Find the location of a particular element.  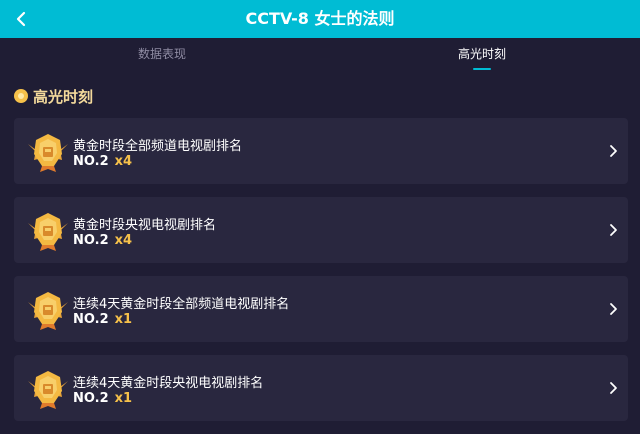

active-tab-indicator is located at coordinates (482, 69).